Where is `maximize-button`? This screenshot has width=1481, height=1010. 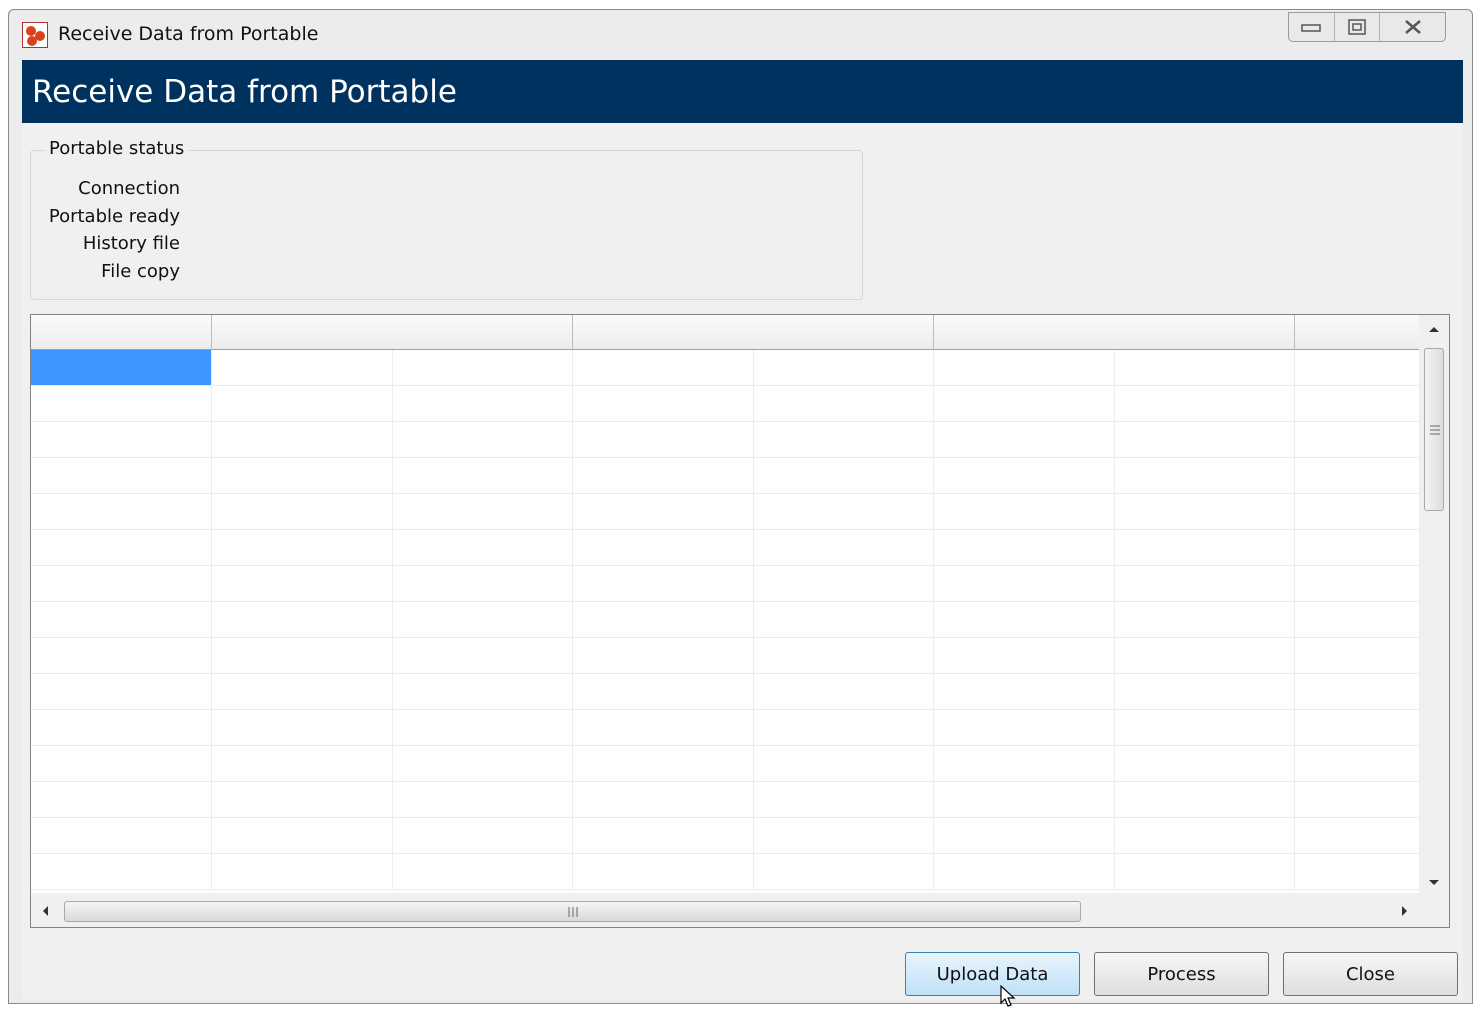
maximize-button is located at coordinates (1358, 27).